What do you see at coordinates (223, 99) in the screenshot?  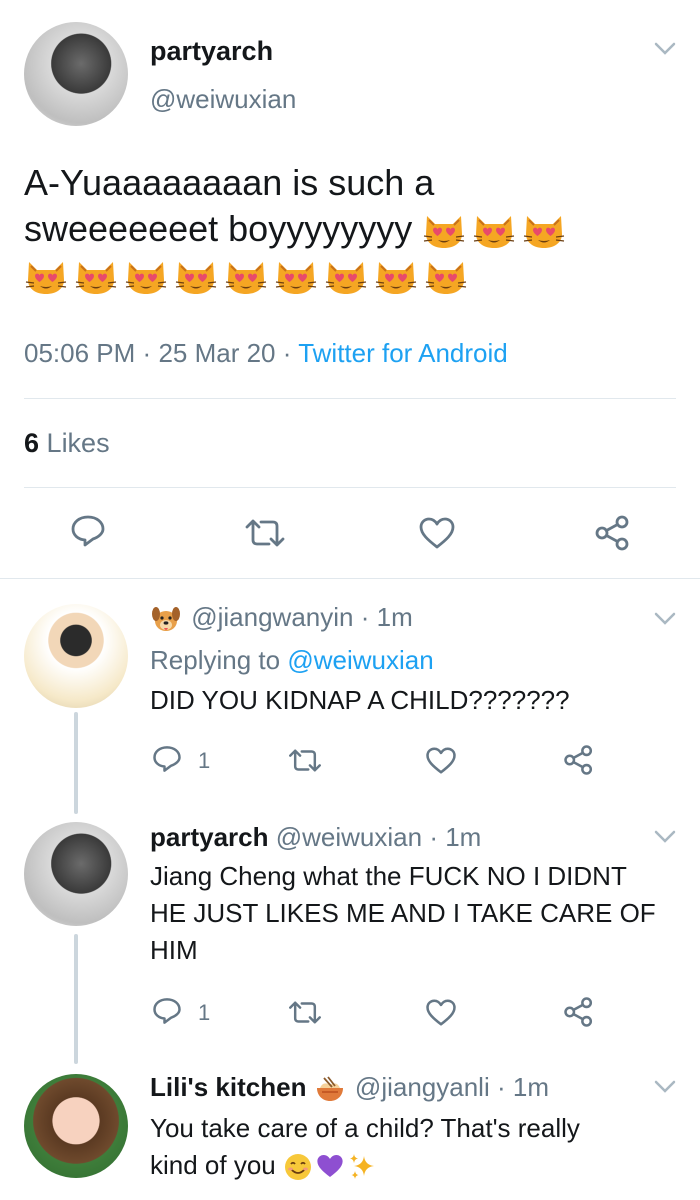 I see `user-handle: @weiwuxian` at bounding box center [223, 99].